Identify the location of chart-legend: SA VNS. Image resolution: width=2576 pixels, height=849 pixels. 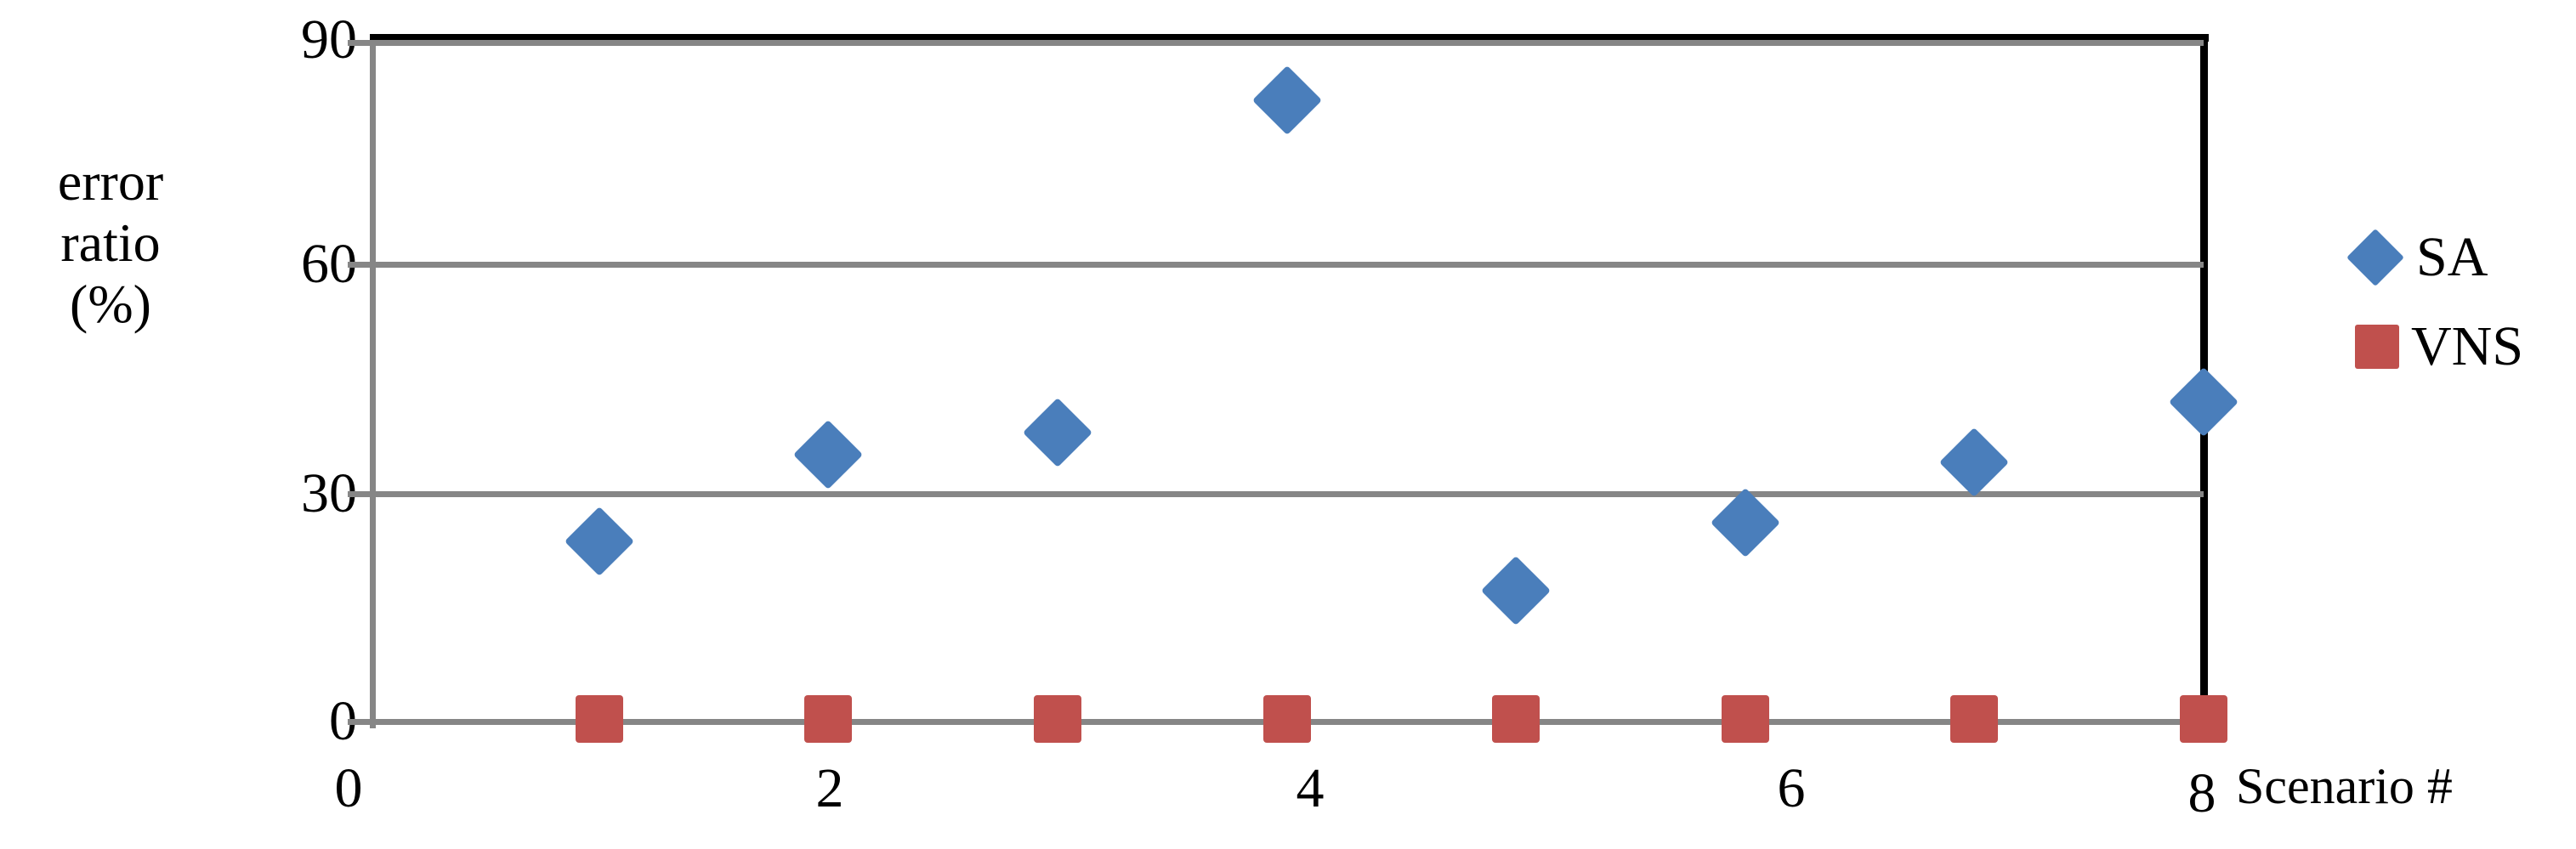
(2457, 301).